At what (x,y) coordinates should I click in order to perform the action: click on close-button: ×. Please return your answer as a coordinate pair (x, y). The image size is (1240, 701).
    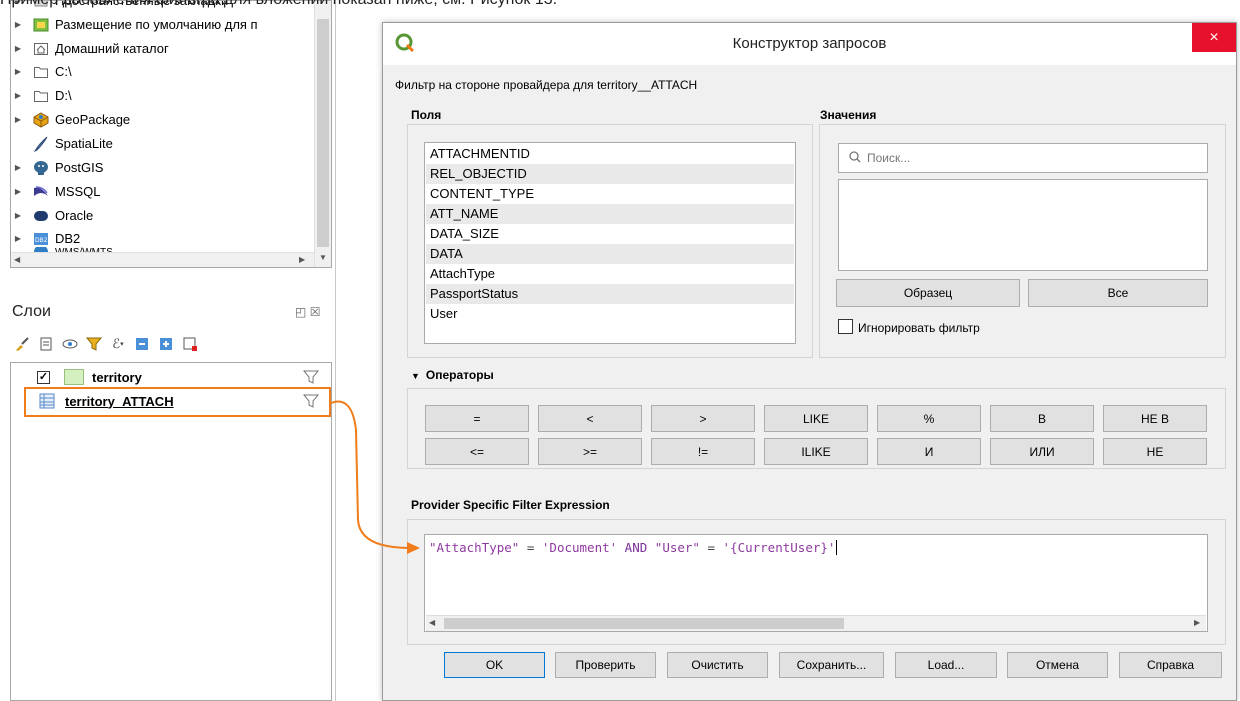
    Looking at the image, I should click on (1214, 37).